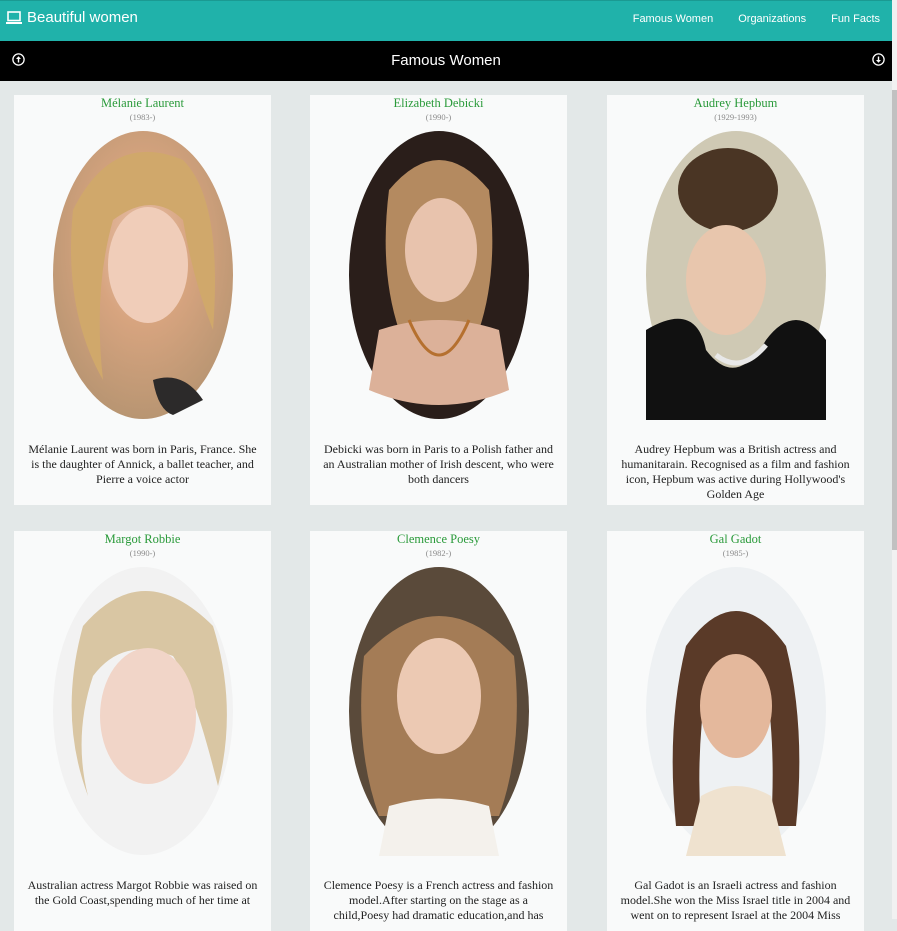  Describe the element at coordinates (142, 538) in the screenshot. I see `card-name: Margot Robbie` at that location.